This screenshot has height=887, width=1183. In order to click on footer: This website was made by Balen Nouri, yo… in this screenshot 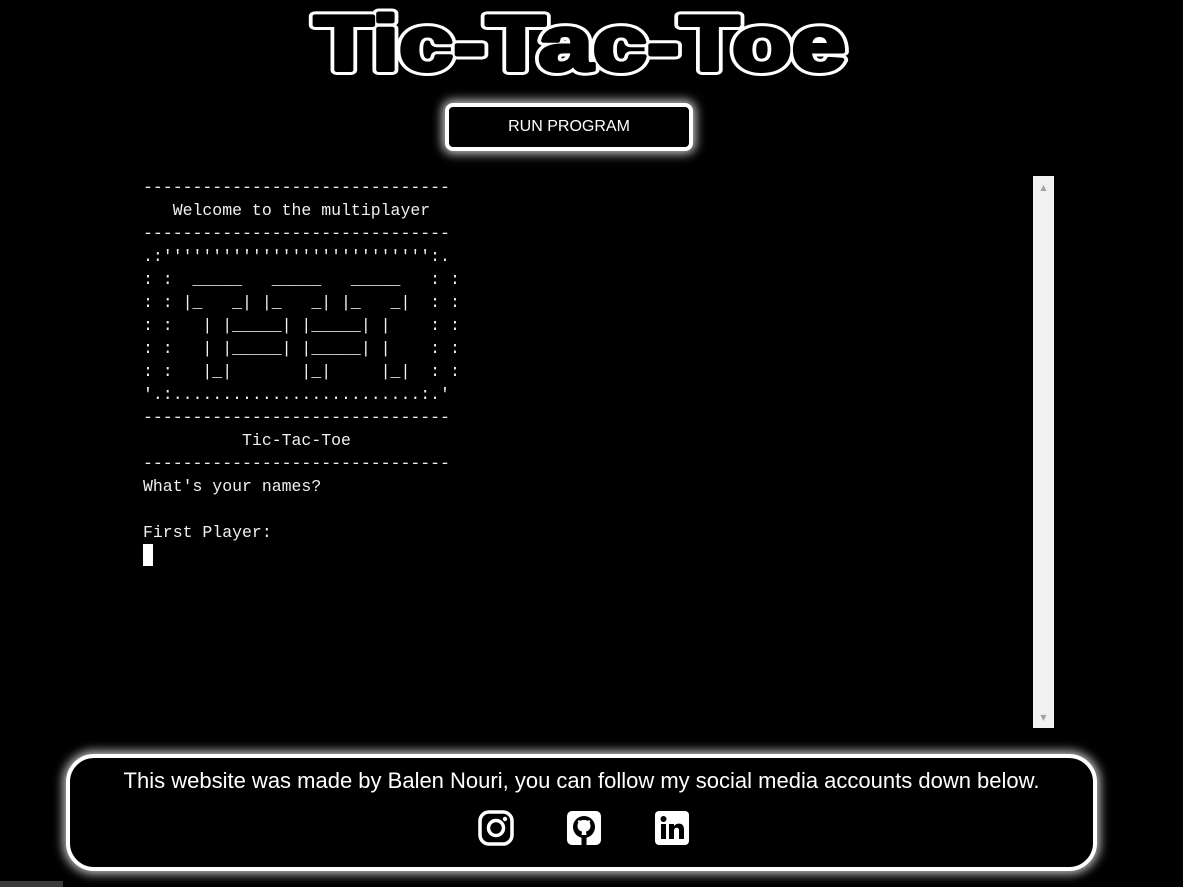, I will do `click(581, 812)`.